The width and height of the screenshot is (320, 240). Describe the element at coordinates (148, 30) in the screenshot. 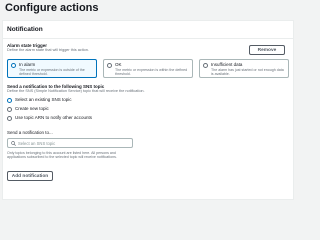

I see `panel-header: Notification` at that location.